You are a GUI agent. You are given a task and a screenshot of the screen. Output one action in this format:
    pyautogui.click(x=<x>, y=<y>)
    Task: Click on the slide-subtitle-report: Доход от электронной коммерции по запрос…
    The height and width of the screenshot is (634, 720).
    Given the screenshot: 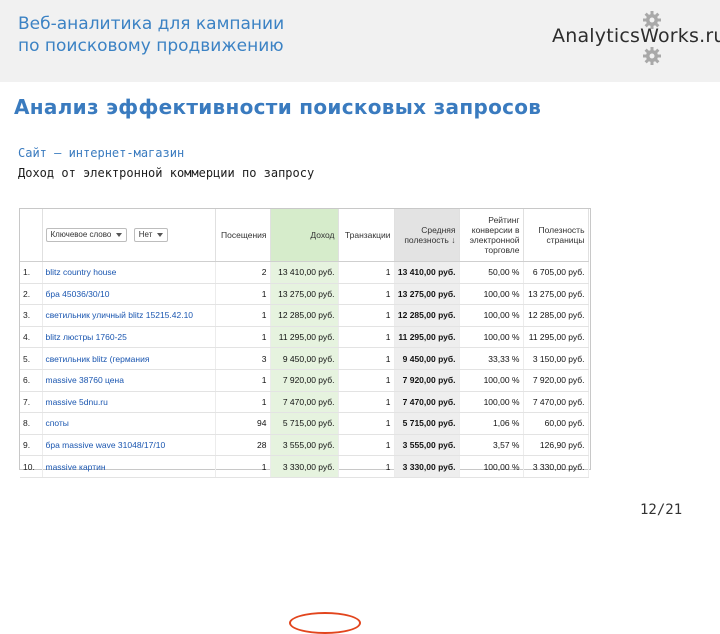 What is the action you would take?
    pyautogui.click(x=166, y=173)
    